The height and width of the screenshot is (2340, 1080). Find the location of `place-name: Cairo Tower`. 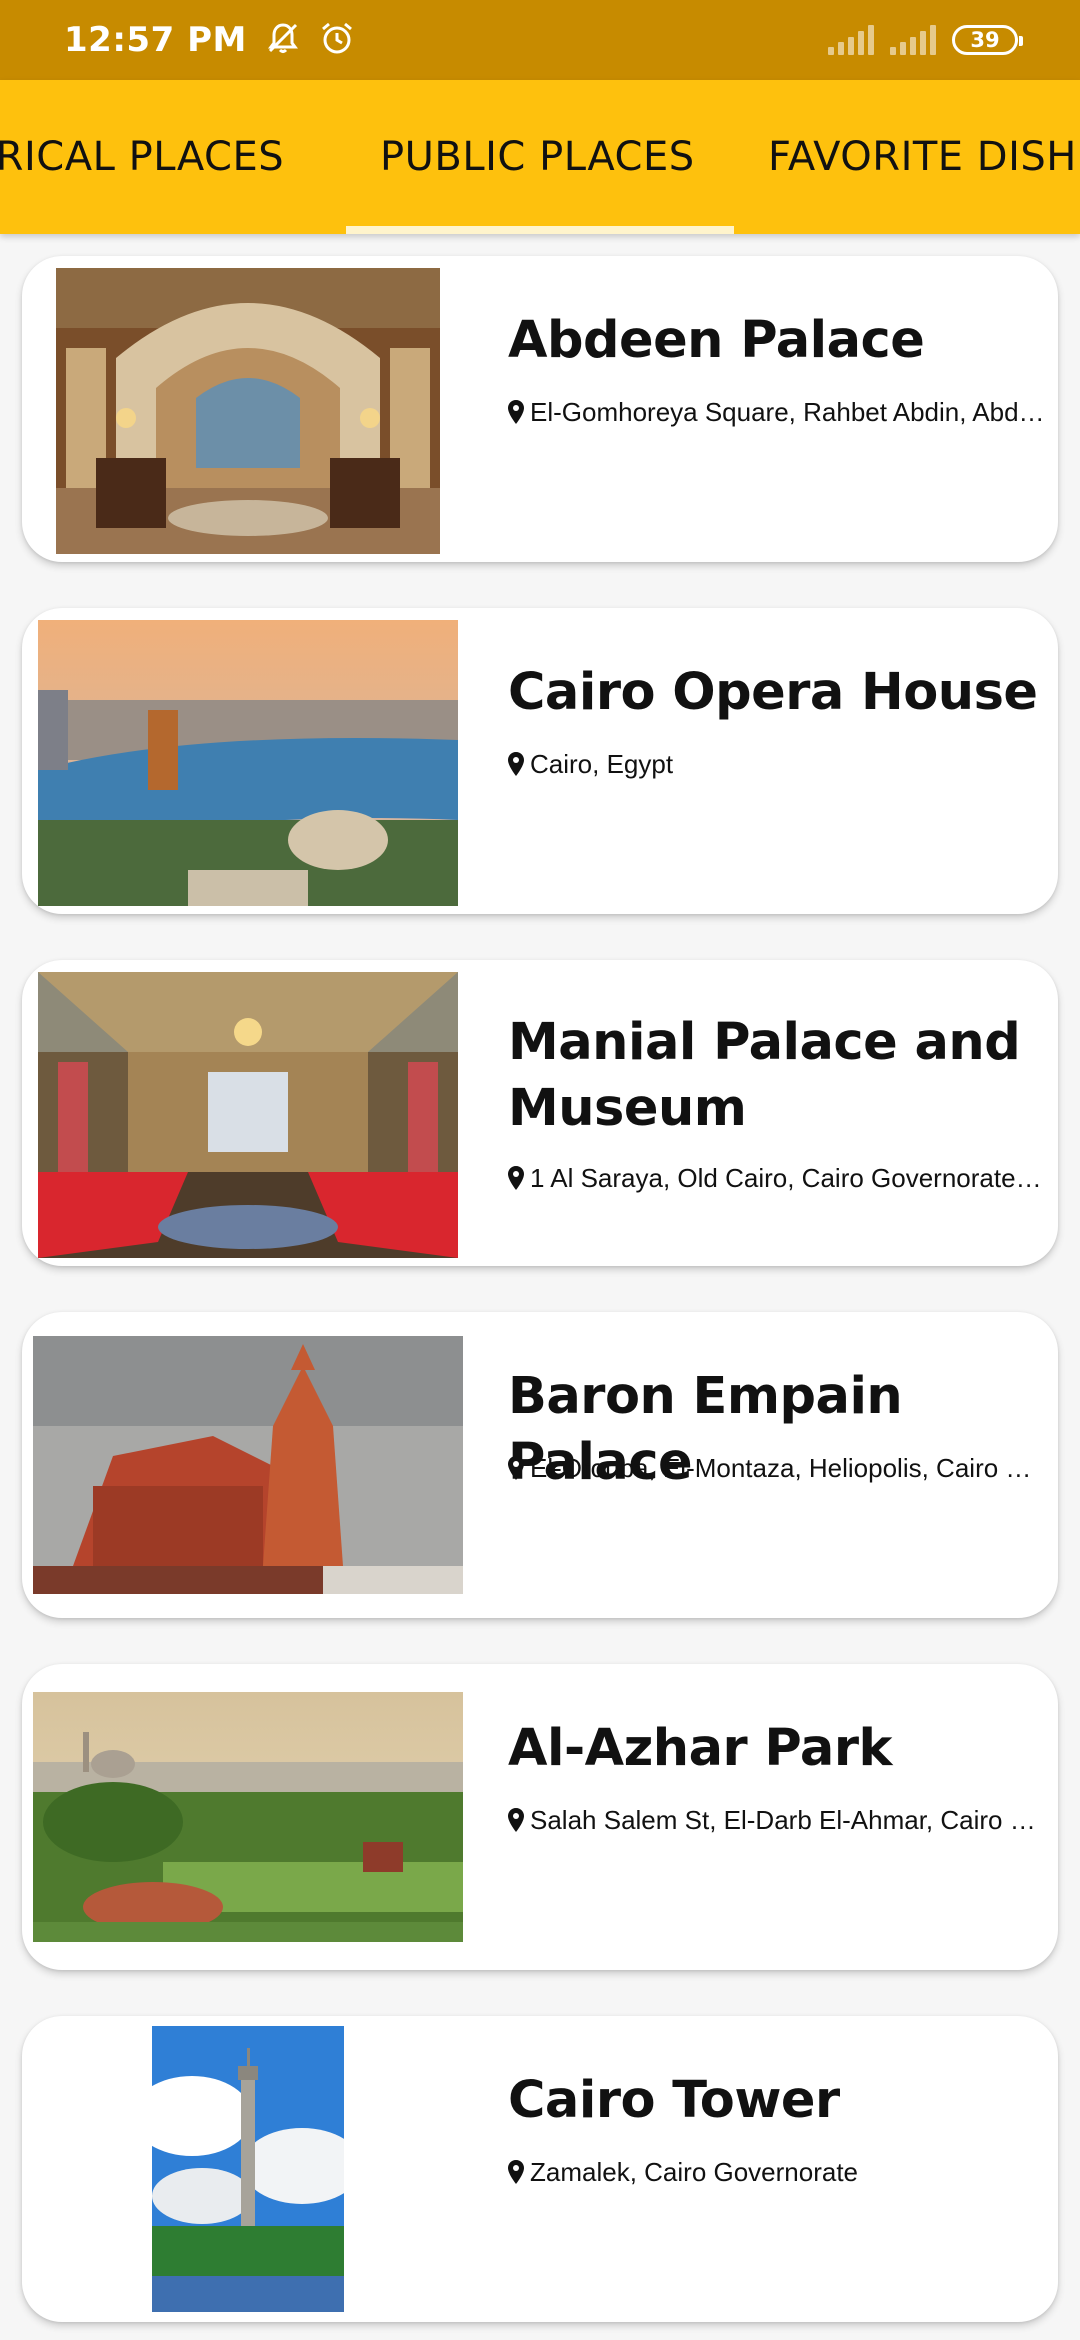

place-name: Cairo Tower is located at coordinates (674, 2100).